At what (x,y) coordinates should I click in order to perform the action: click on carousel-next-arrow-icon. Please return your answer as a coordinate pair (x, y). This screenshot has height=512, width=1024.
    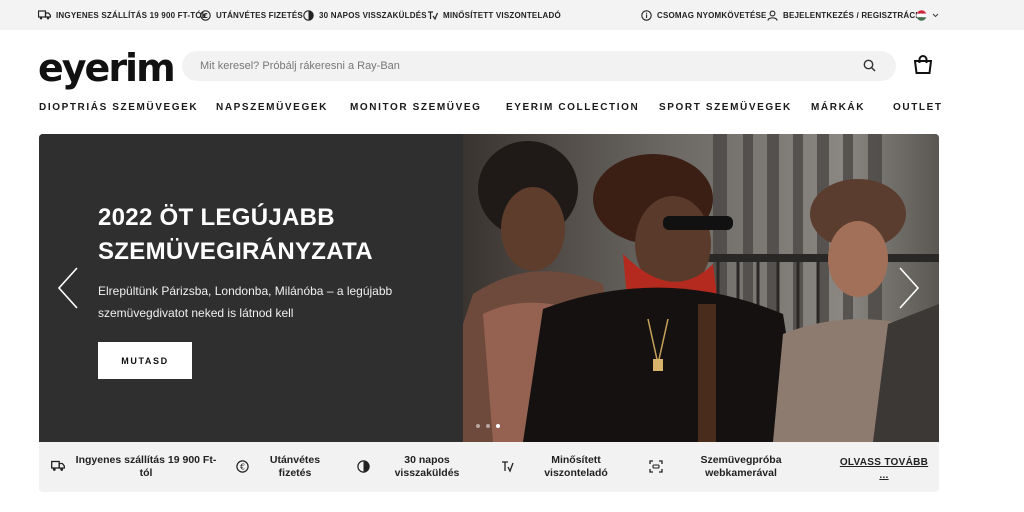
    Looking at the image, I should click on (909, 288).